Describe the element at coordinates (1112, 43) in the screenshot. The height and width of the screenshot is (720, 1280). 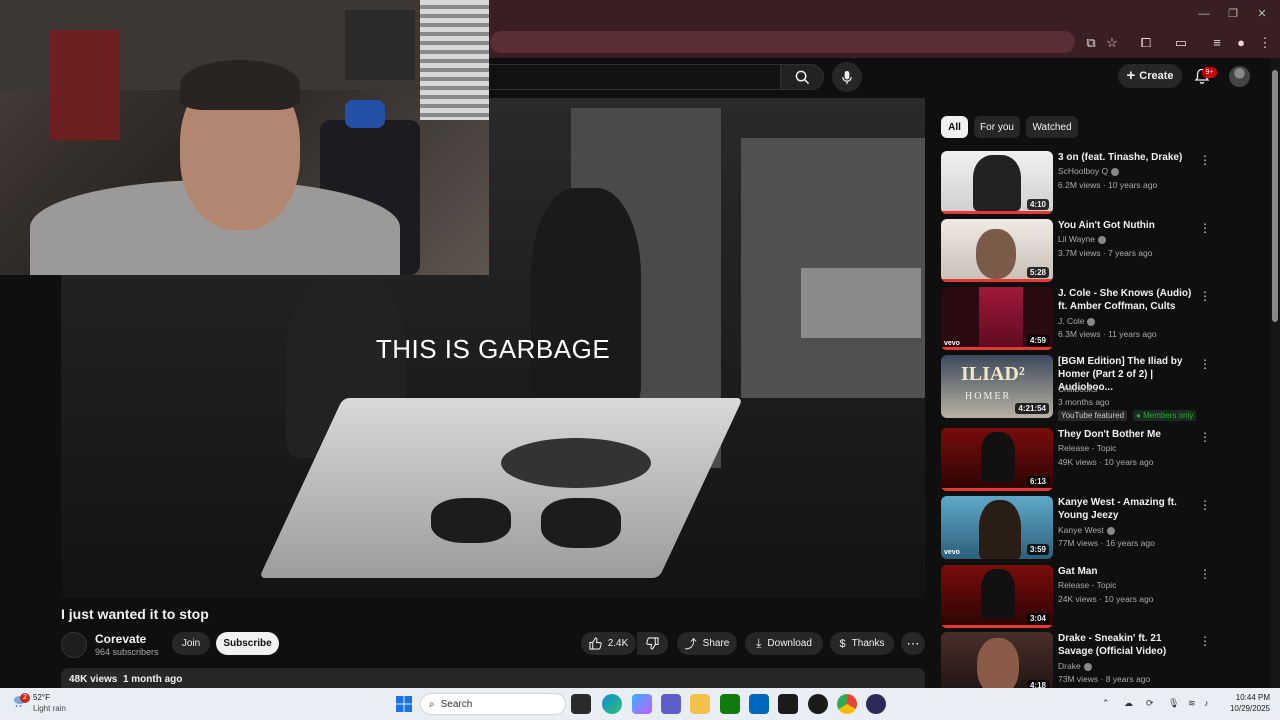
I see `bookmark-star-icon: ☆` at that location.